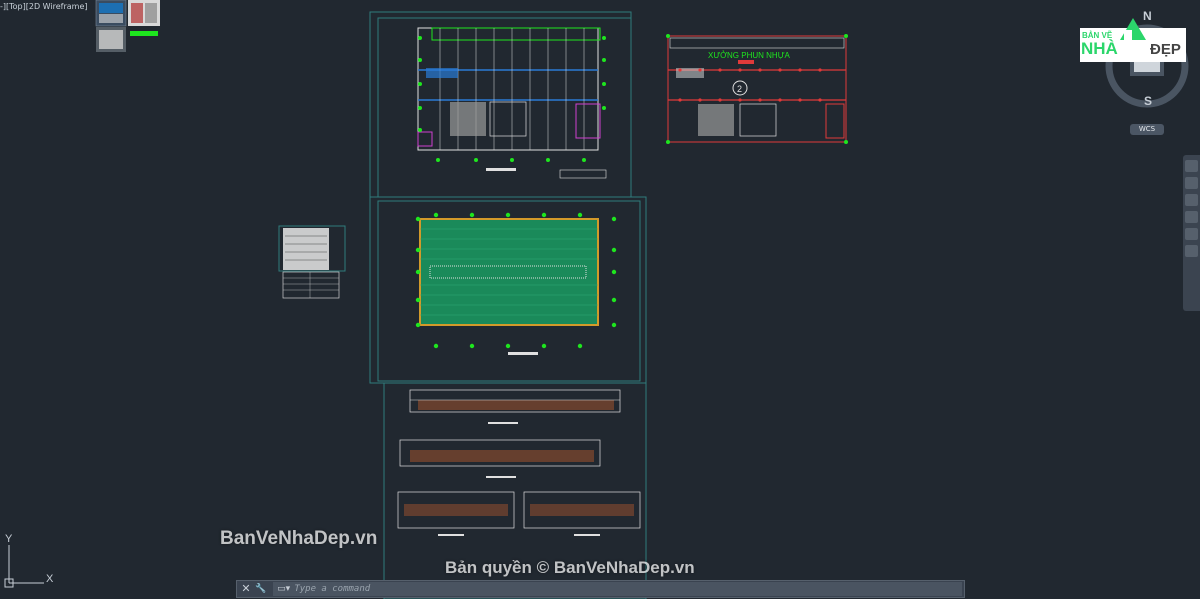 This screenshot has width=1200, height=599. Describe the element at coordinates (24, 566) in the screenshot. I see `ucs-icon` at that location.